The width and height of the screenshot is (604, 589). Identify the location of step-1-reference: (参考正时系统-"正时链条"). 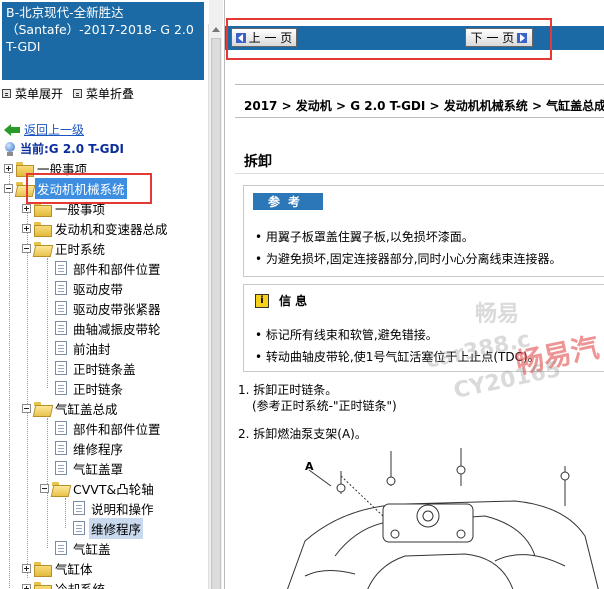
(324, 406).